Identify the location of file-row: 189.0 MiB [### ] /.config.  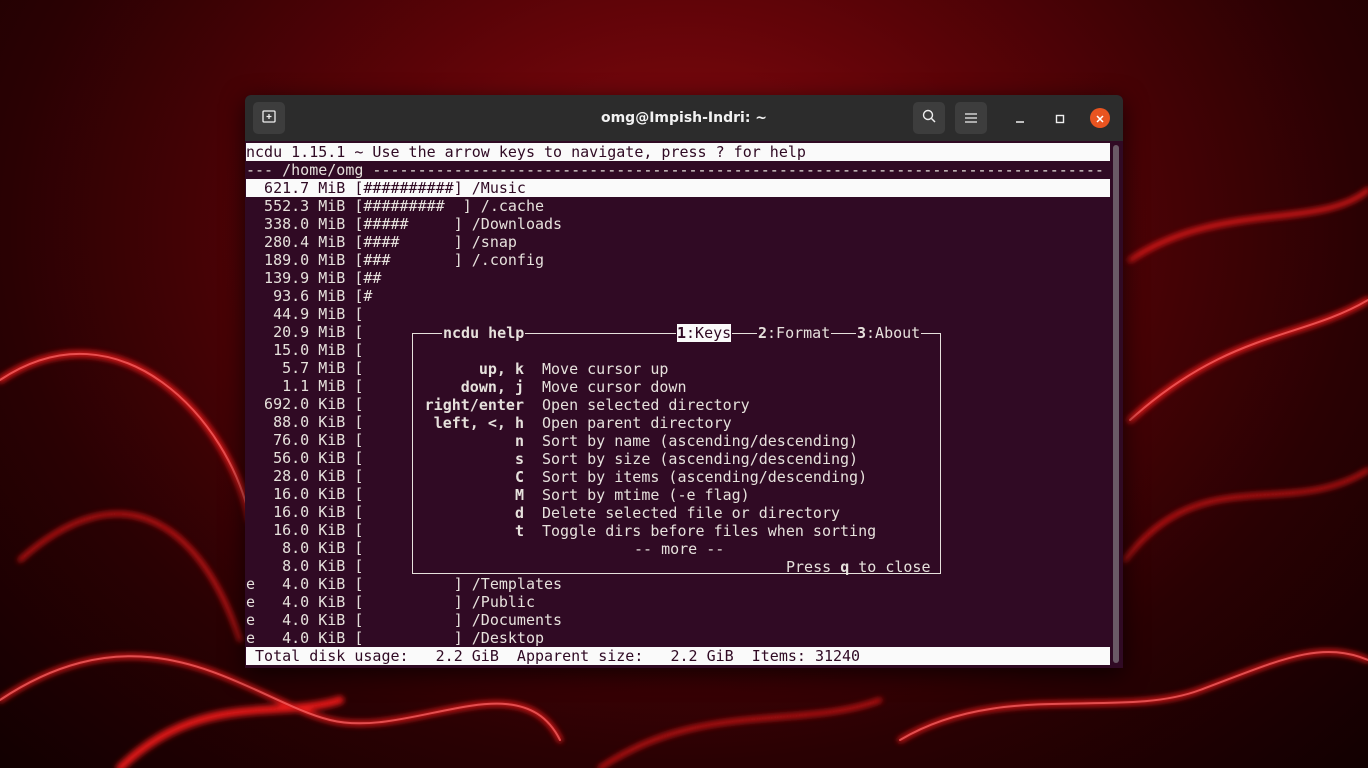
(395, 260).